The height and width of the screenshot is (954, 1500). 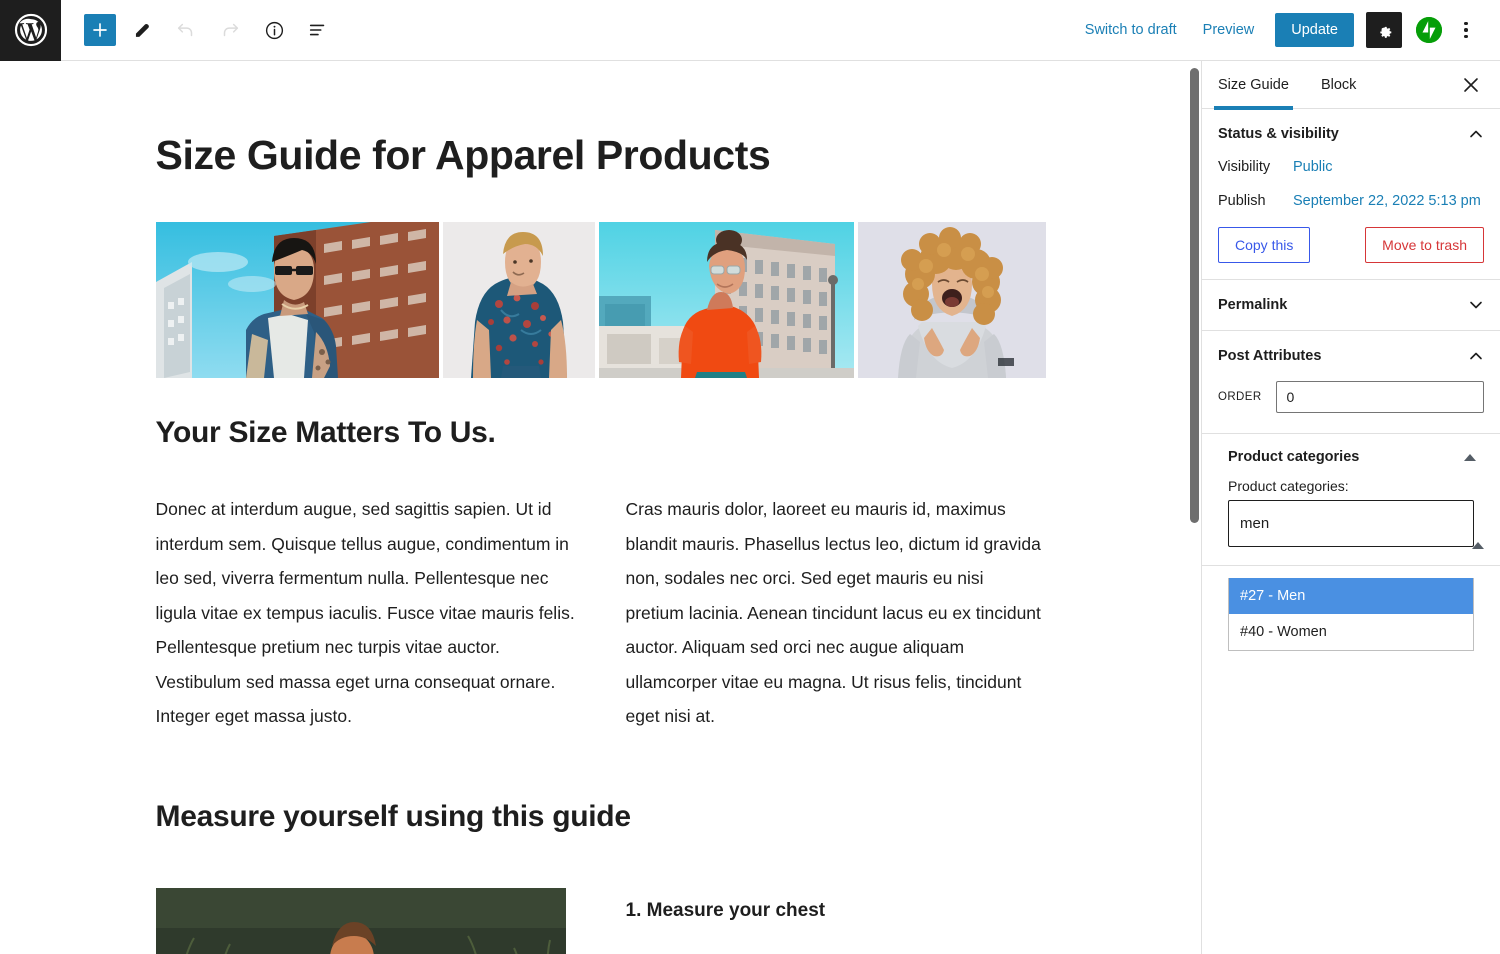 I want to click on canvas-scrollbar-track, so click(x=1193, y=507).